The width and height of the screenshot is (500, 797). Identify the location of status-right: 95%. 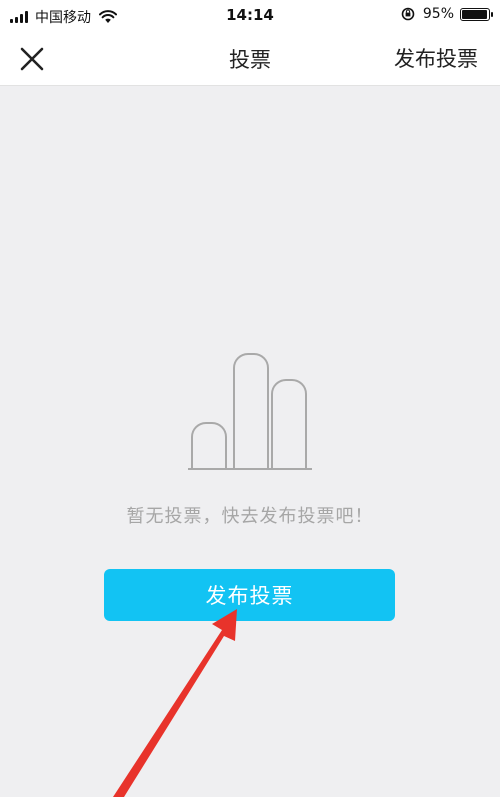
(447, 14).